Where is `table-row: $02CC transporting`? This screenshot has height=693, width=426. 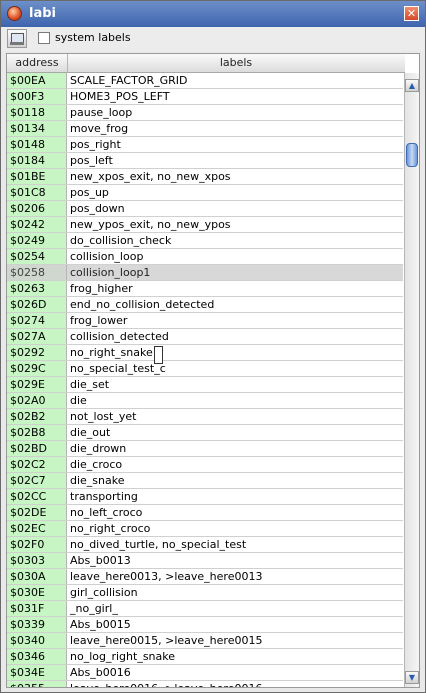
table-row: $02CC transporting is located at coordinates (205, 497).